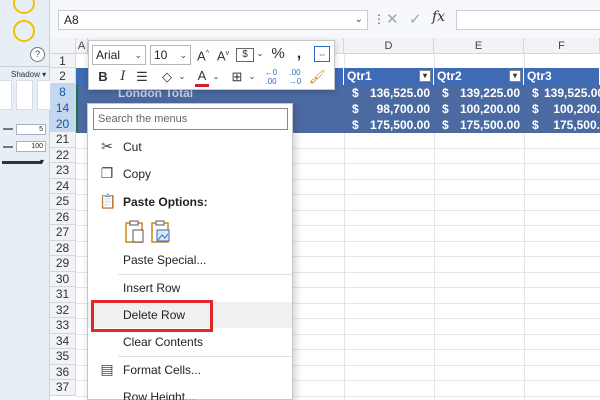 The image size is (600, 400). What do you see at coordinates (63, 140) in the screenshot?
I see `row-header-21: 21` at bounding box center [63, 140].